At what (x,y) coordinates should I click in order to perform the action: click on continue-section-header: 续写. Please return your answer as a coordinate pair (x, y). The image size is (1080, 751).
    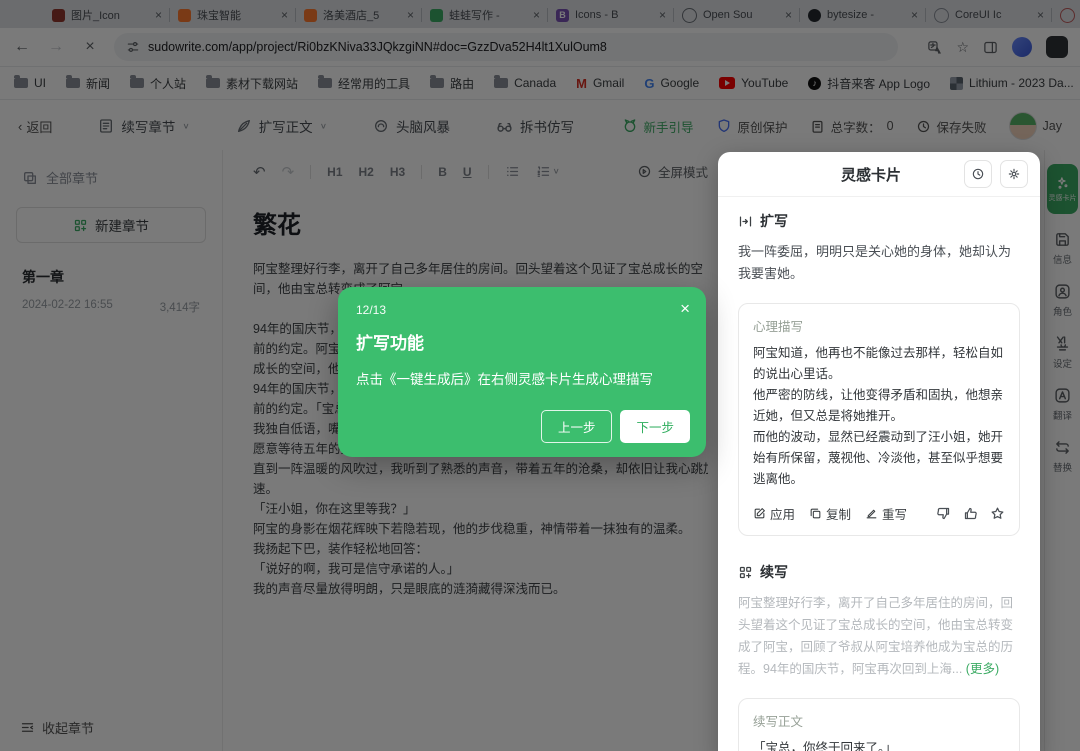
    Looking at the image, I should click on (879, 572).